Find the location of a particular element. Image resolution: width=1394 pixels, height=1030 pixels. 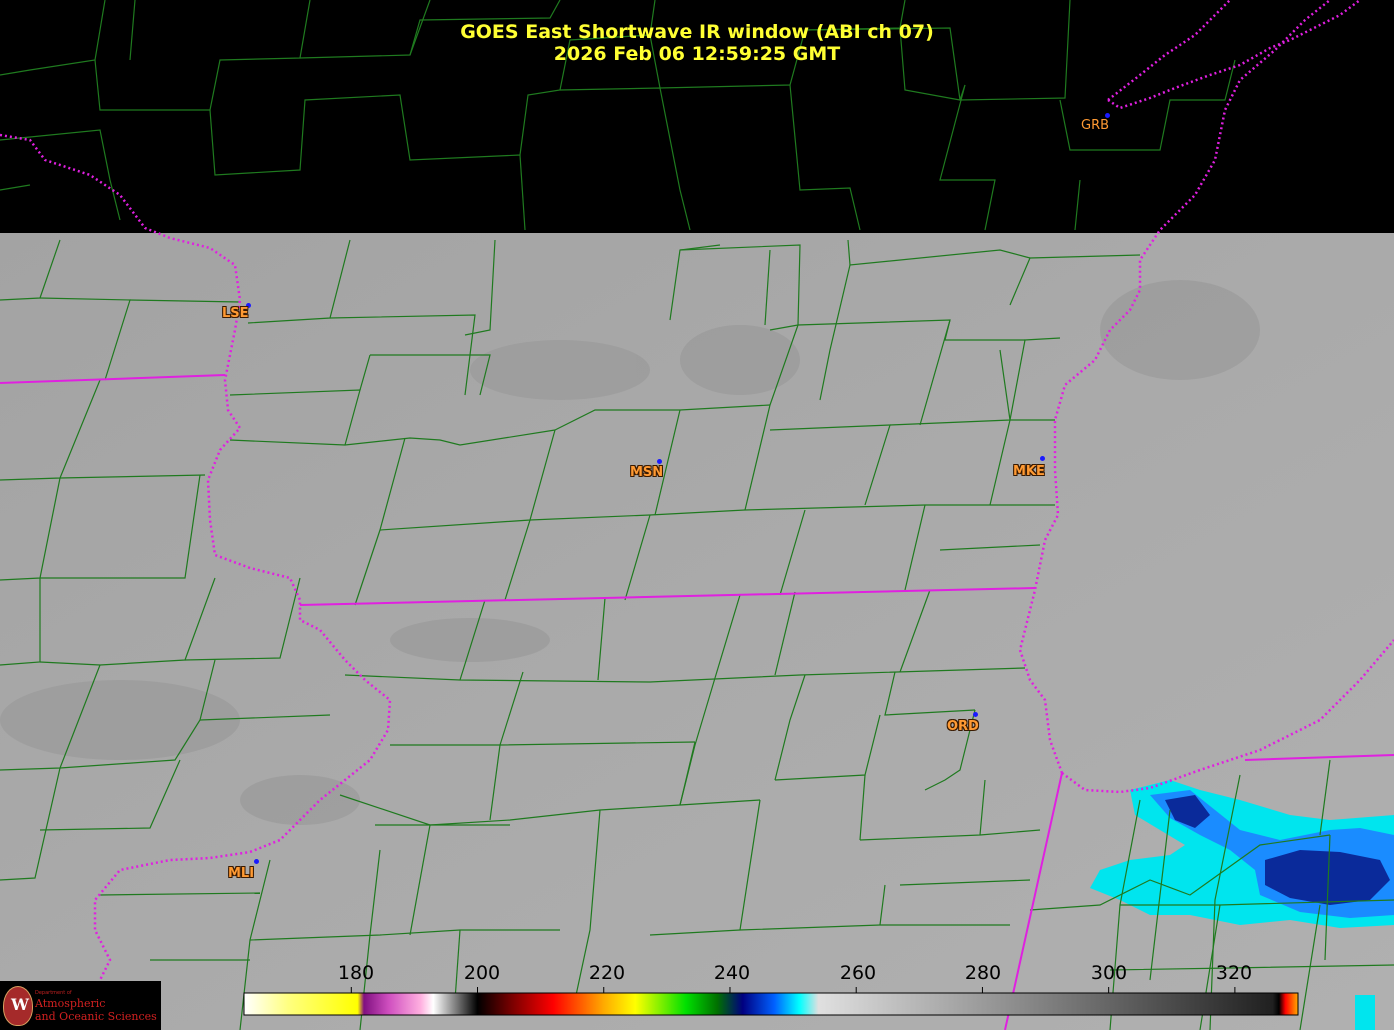

colorbar-tick-label: 220 is located at coordinates (607, 973).